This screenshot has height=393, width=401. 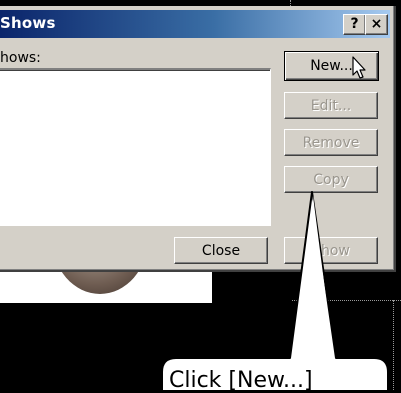 I want to click on show-button: Show, so click(x=331, y=250).